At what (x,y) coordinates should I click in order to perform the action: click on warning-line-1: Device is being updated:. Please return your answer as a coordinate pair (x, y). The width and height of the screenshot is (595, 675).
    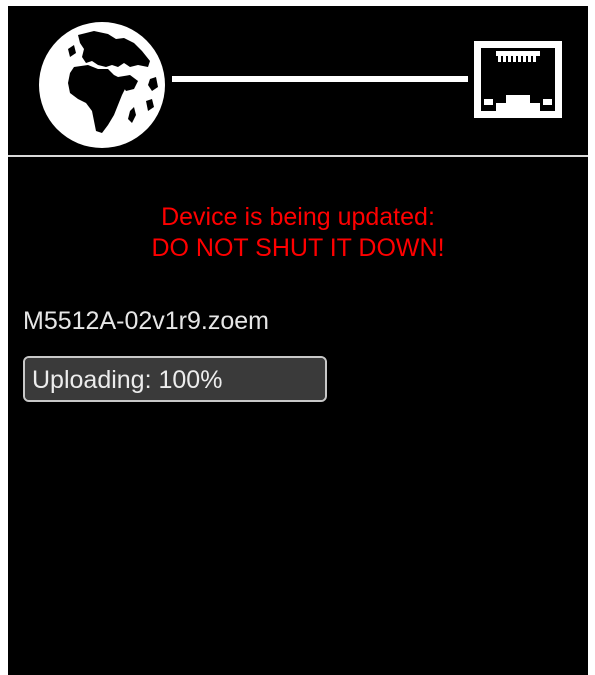
    Looking at the image, I should click on (298, 217).